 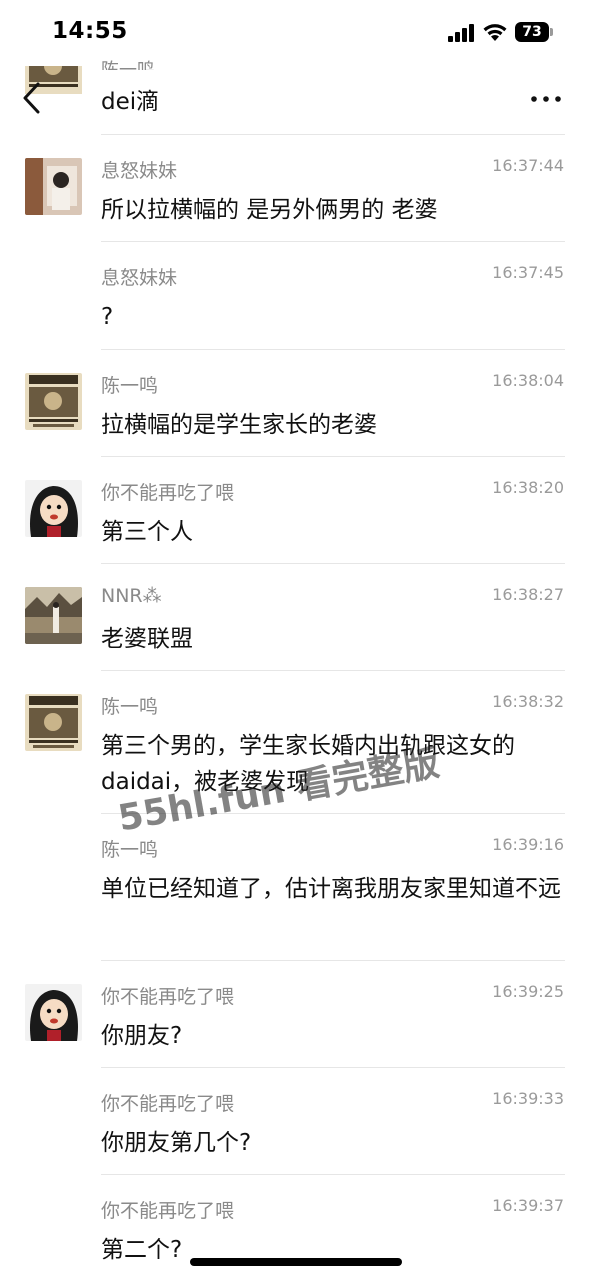 I want to click on avatar-photo-woman, so click(x=53, y=186).